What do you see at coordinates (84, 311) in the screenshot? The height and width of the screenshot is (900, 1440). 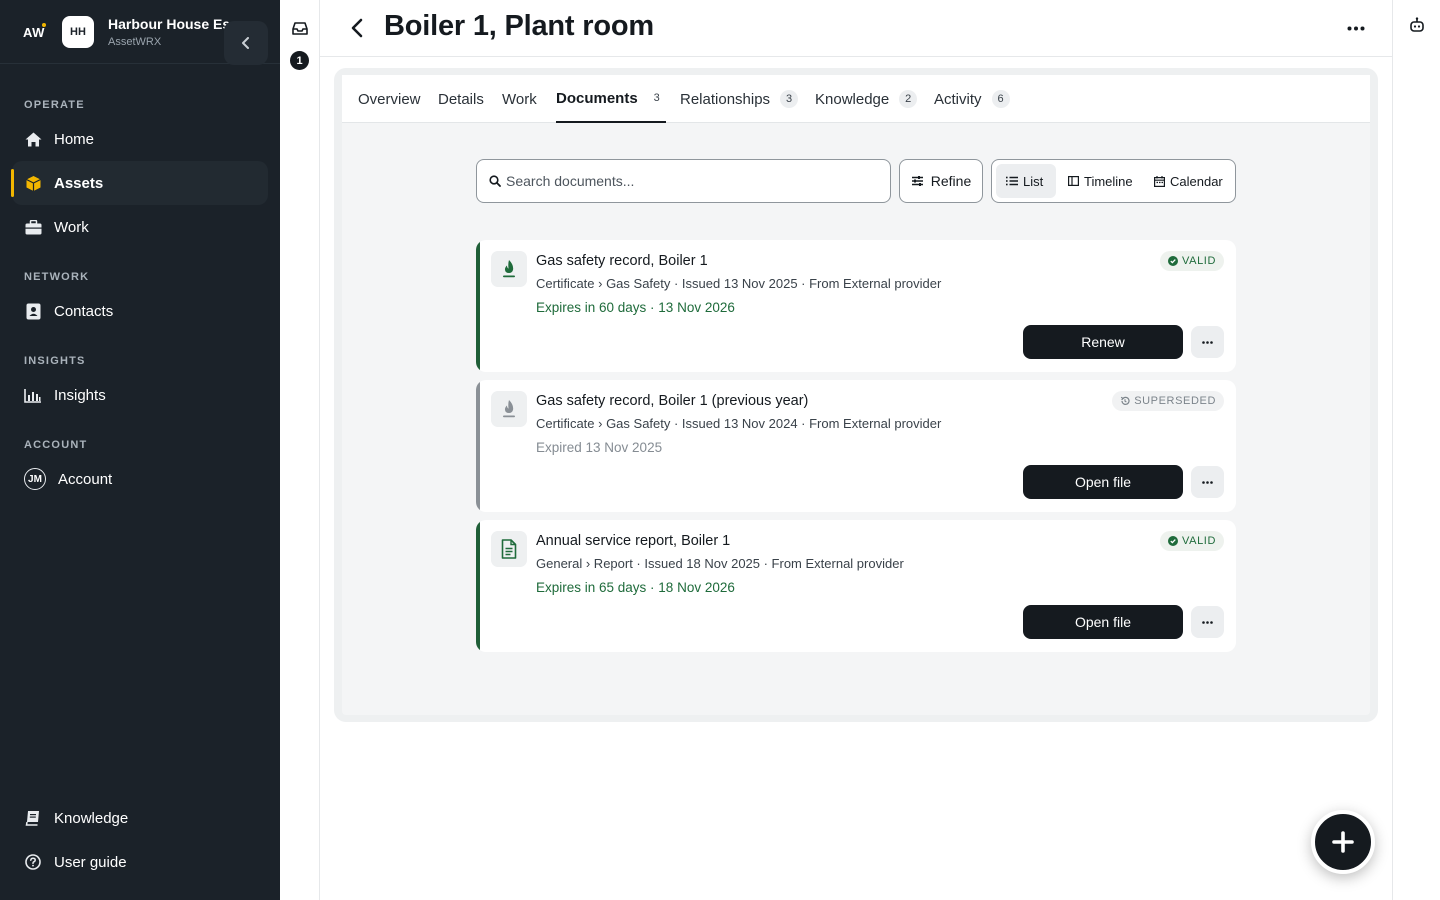 I see `sidebar-item-label: Contacts` at bounding box center [84, 311].